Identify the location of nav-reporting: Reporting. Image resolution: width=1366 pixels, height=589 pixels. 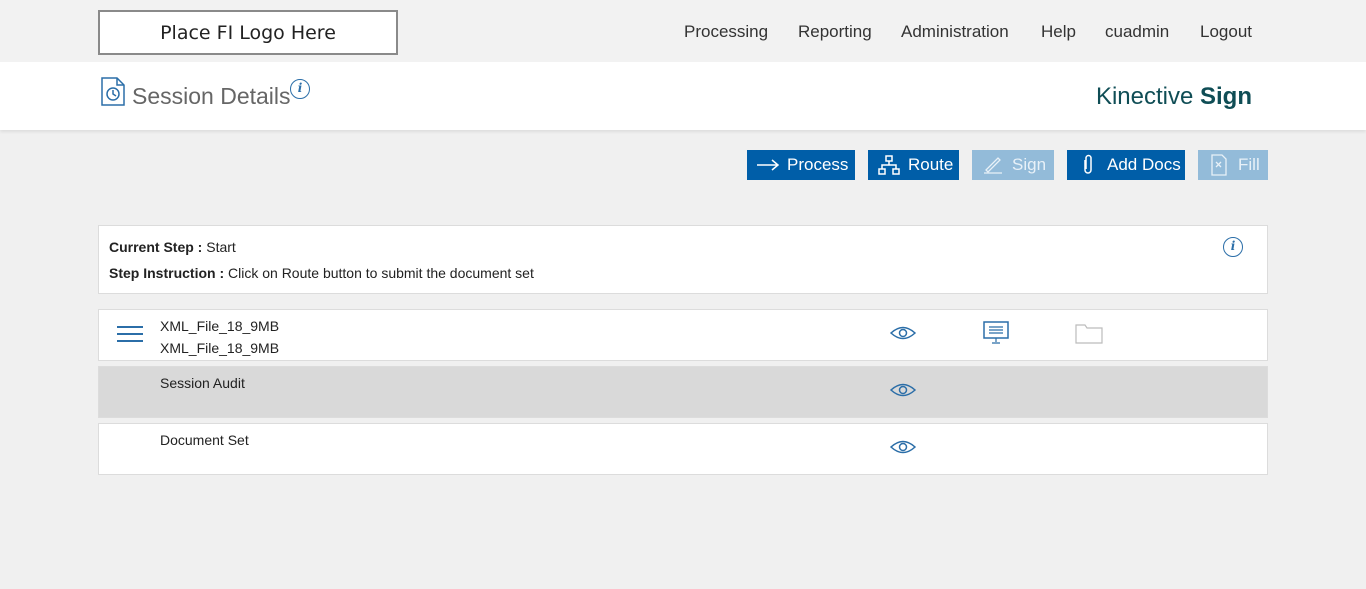
(835, 32).